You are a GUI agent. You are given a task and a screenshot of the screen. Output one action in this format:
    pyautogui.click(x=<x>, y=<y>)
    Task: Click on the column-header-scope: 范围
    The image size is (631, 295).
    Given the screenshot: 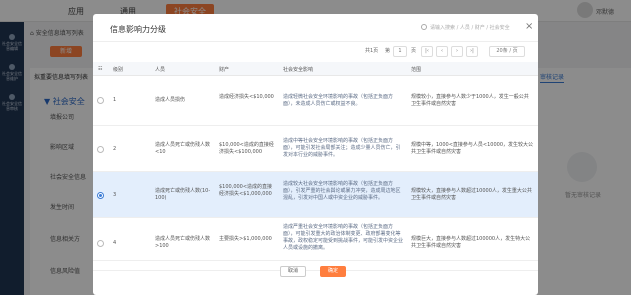 What is the action you would take?
    pyautogui.click(x=416, y=69)
    